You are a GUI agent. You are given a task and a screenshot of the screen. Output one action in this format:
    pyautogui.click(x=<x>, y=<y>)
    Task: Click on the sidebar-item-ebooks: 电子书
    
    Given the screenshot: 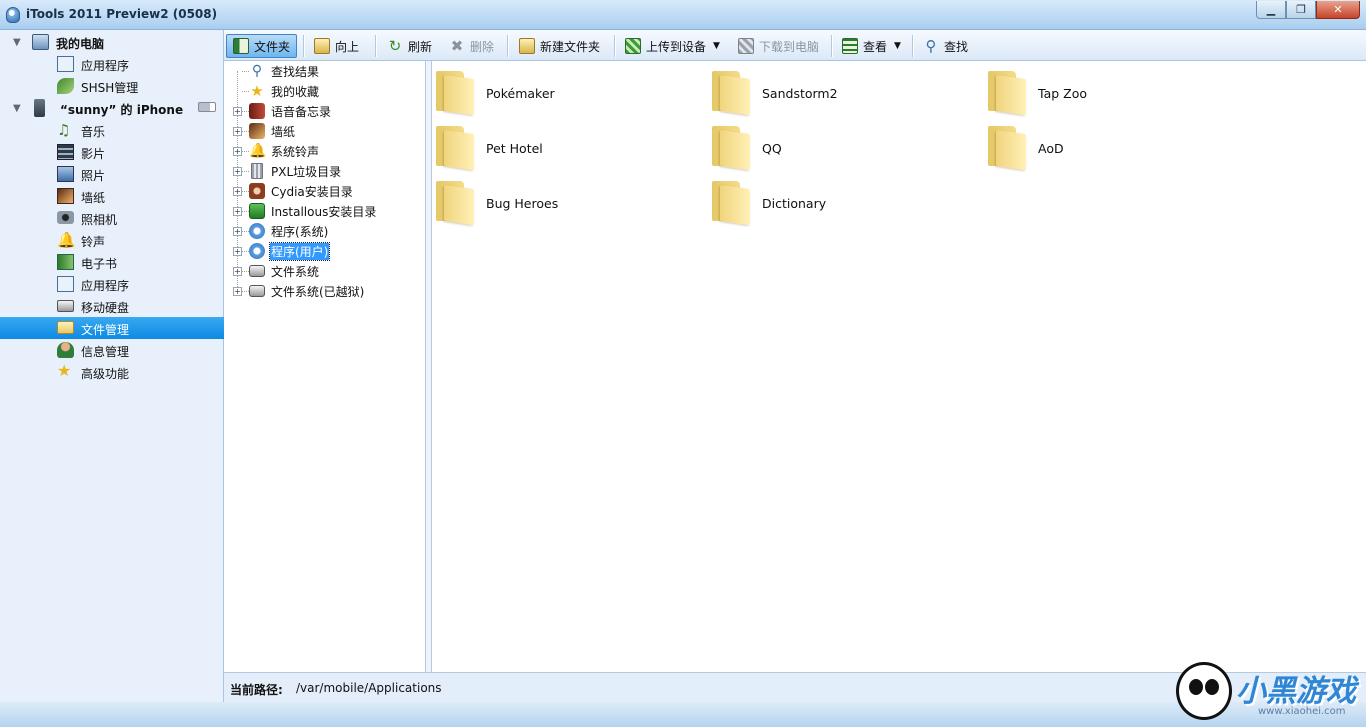 What is the action you would take?
    pyautogui.click(x=112, y=262)
    